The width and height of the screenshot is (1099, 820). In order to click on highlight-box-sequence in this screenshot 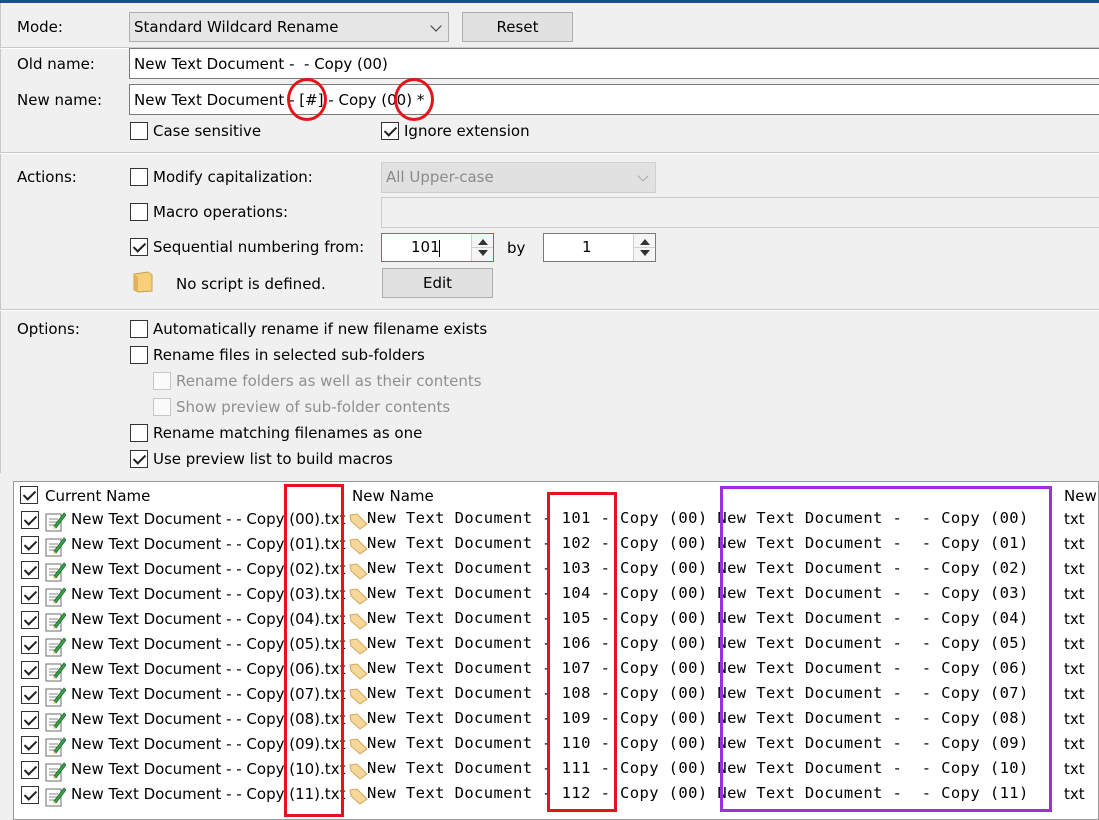, I will do `click(582, 652)`.